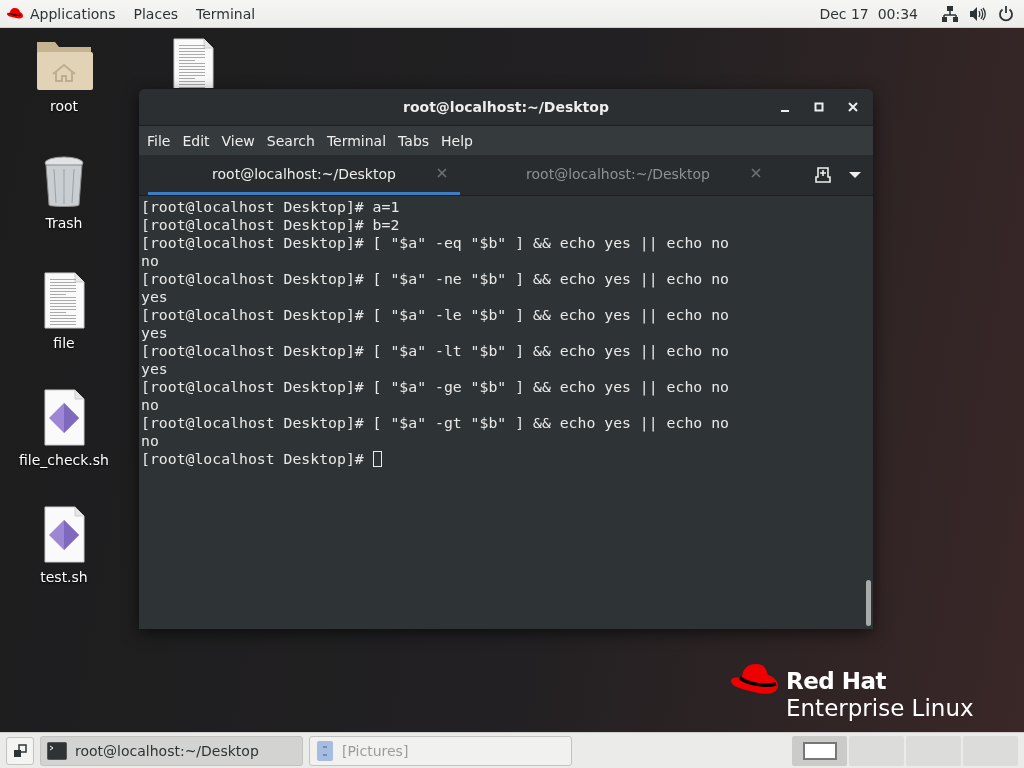 Image resolution: width=1024 pixels, height=768 pixels. What do you see at coordinates (290, 140) in the screenshot?
I see `menu-item: Search` at bounding box center [290, 140].